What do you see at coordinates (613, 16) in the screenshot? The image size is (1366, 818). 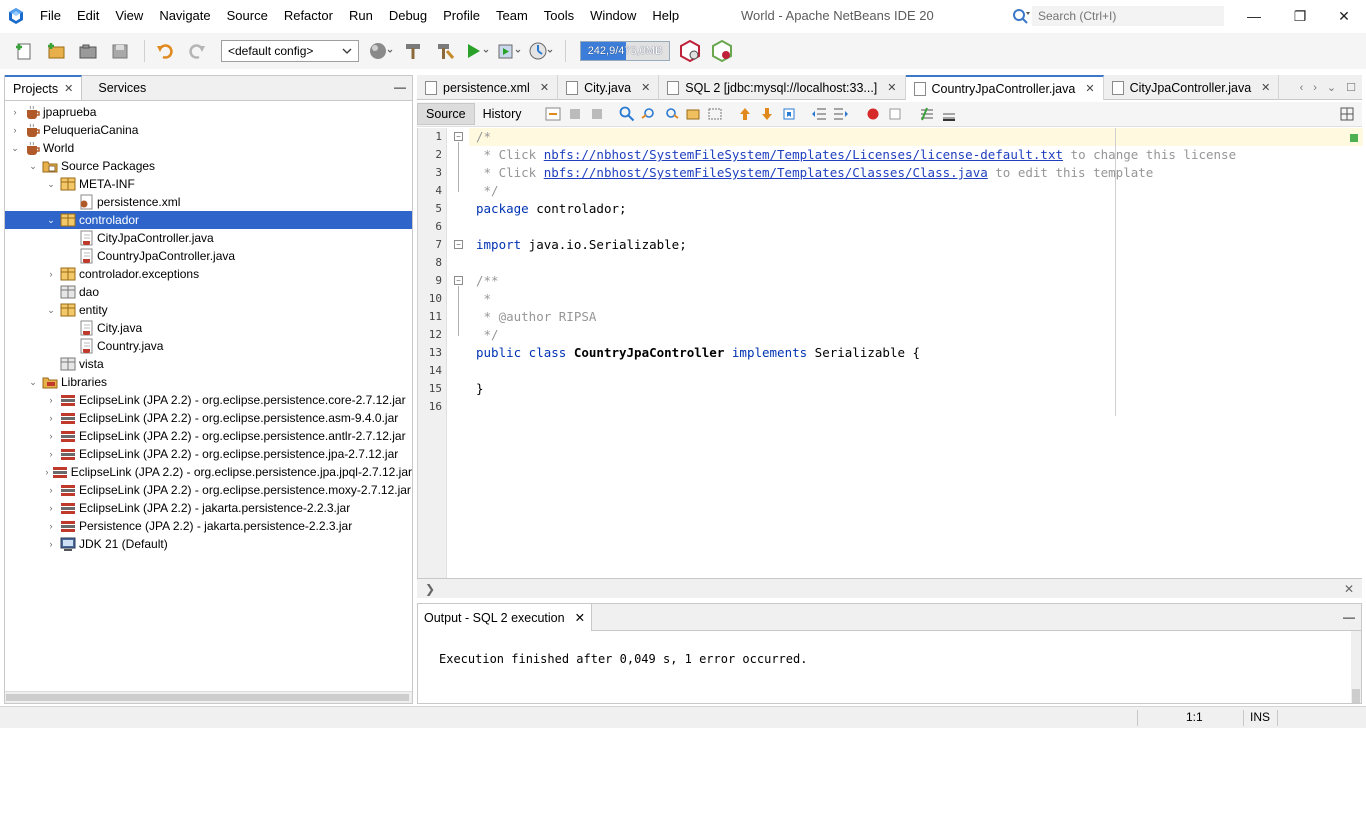 I see `menu-window: Window` at bounding box center [613, 16].